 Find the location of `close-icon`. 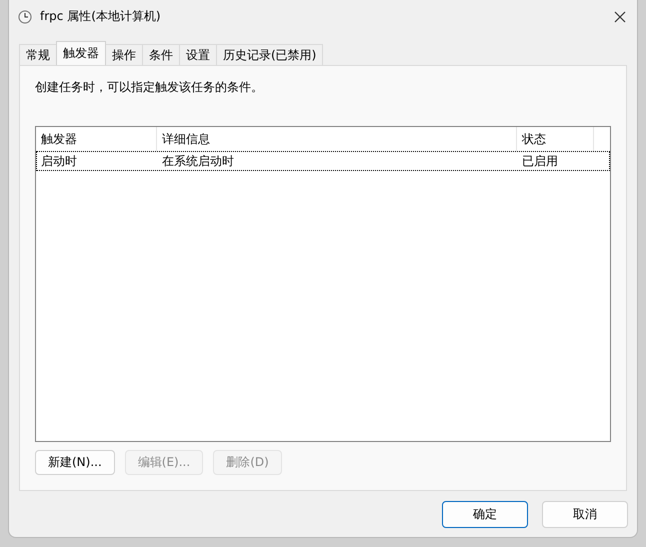

close-icon is located at coordinates (620, 17).